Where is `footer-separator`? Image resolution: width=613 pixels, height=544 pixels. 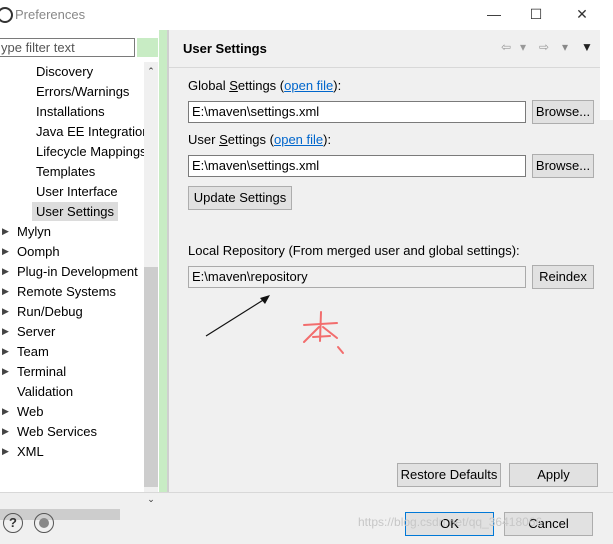 footer-separator is located at coordinates (306, 492).